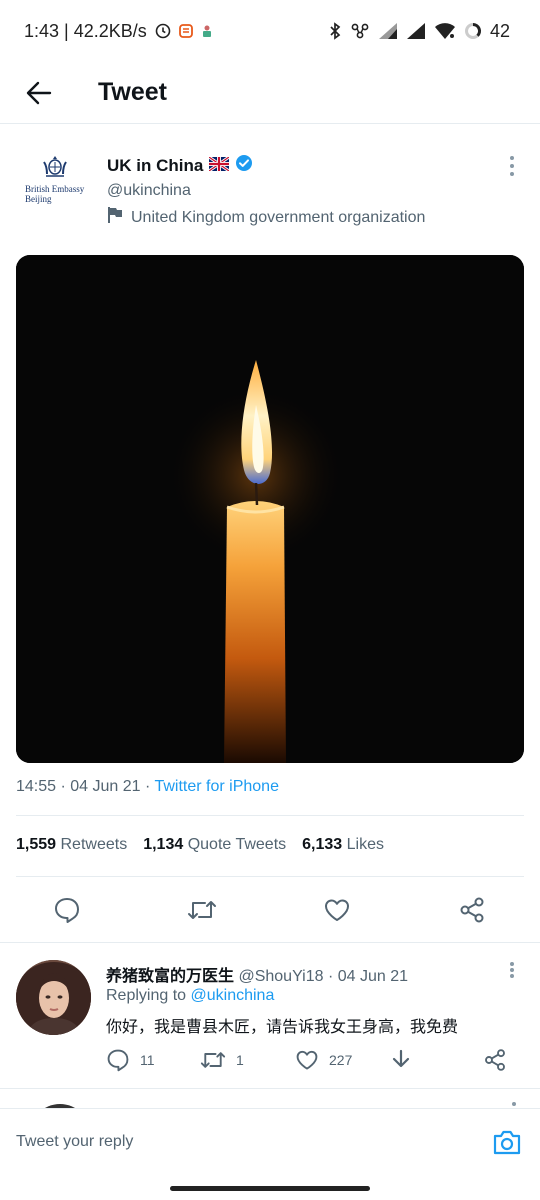 The height and width of the screenshot is (1200, 540). I want to click on likes-stat: 6,133 Likes, so click(343, 845).